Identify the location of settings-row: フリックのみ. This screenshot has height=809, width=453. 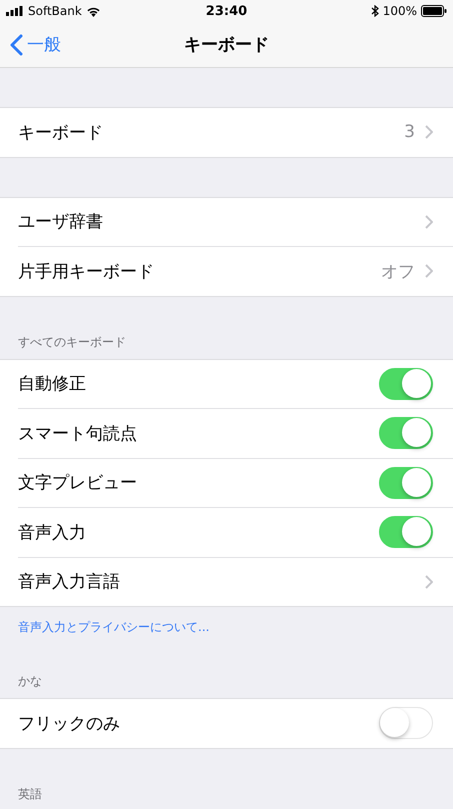
(226, 723).